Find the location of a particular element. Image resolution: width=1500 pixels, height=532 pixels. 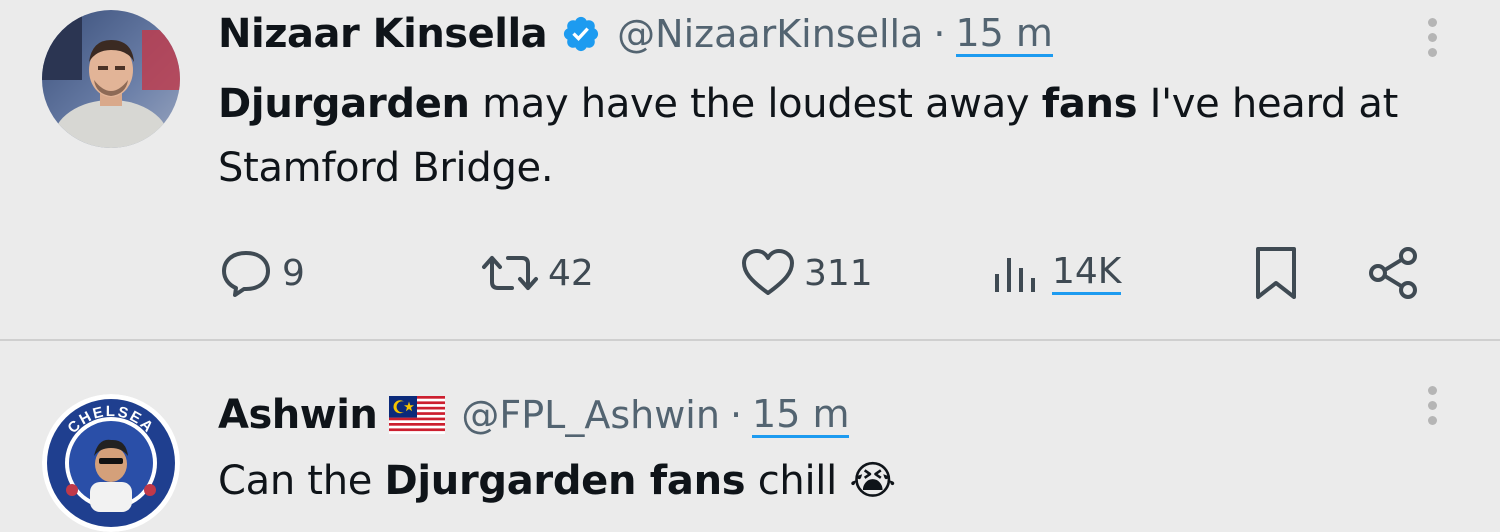

avatar is located at coordinates (111, 79).